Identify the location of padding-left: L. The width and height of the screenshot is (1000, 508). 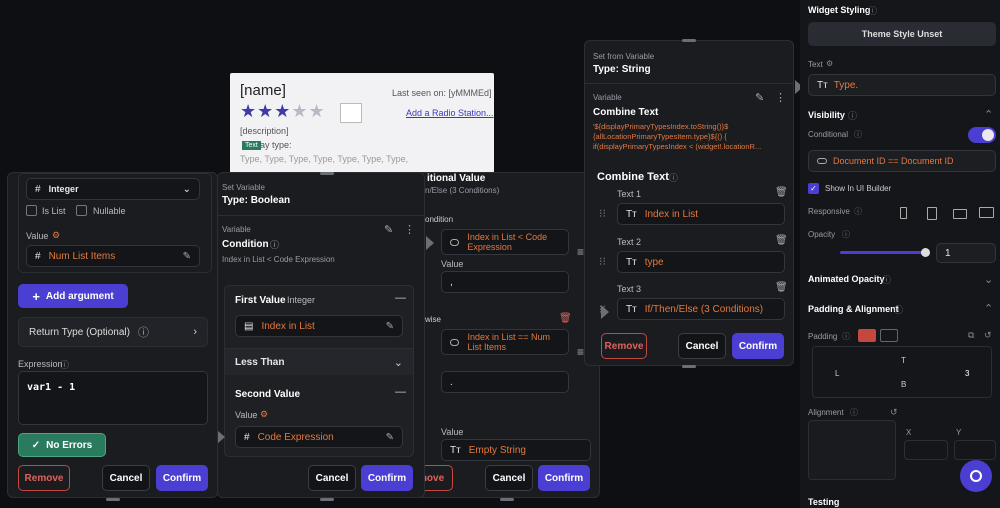
(837, 373).